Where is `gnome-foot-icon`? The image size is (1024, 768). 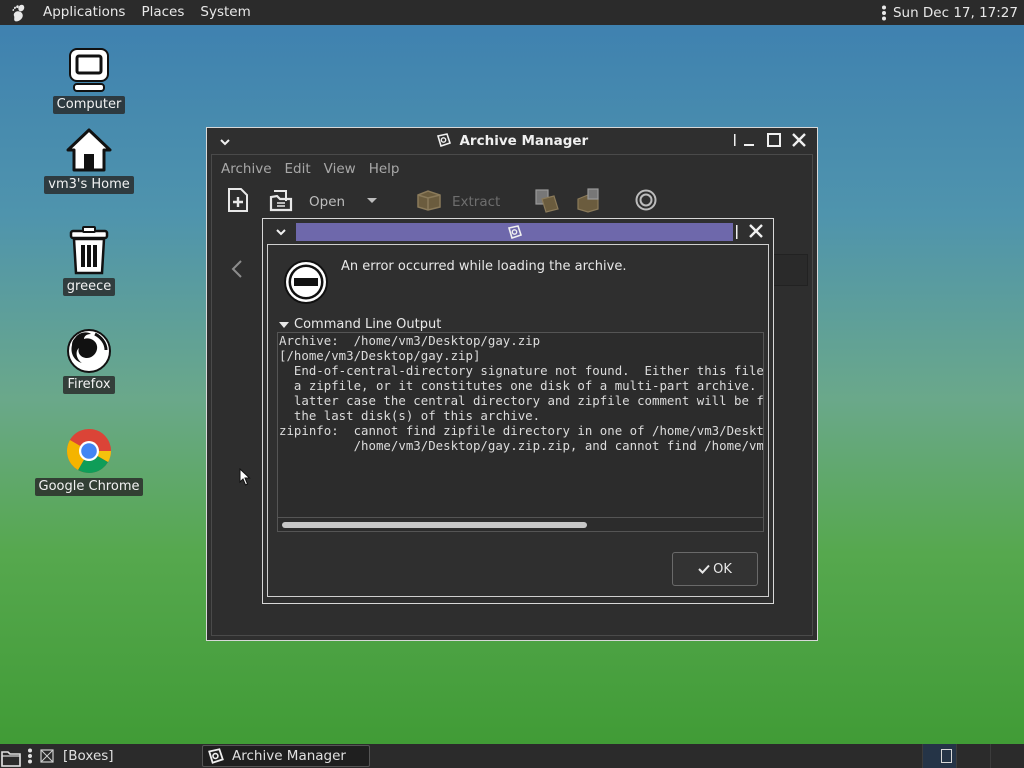 gnome-foot-icon is located at coordinates (19, 13).